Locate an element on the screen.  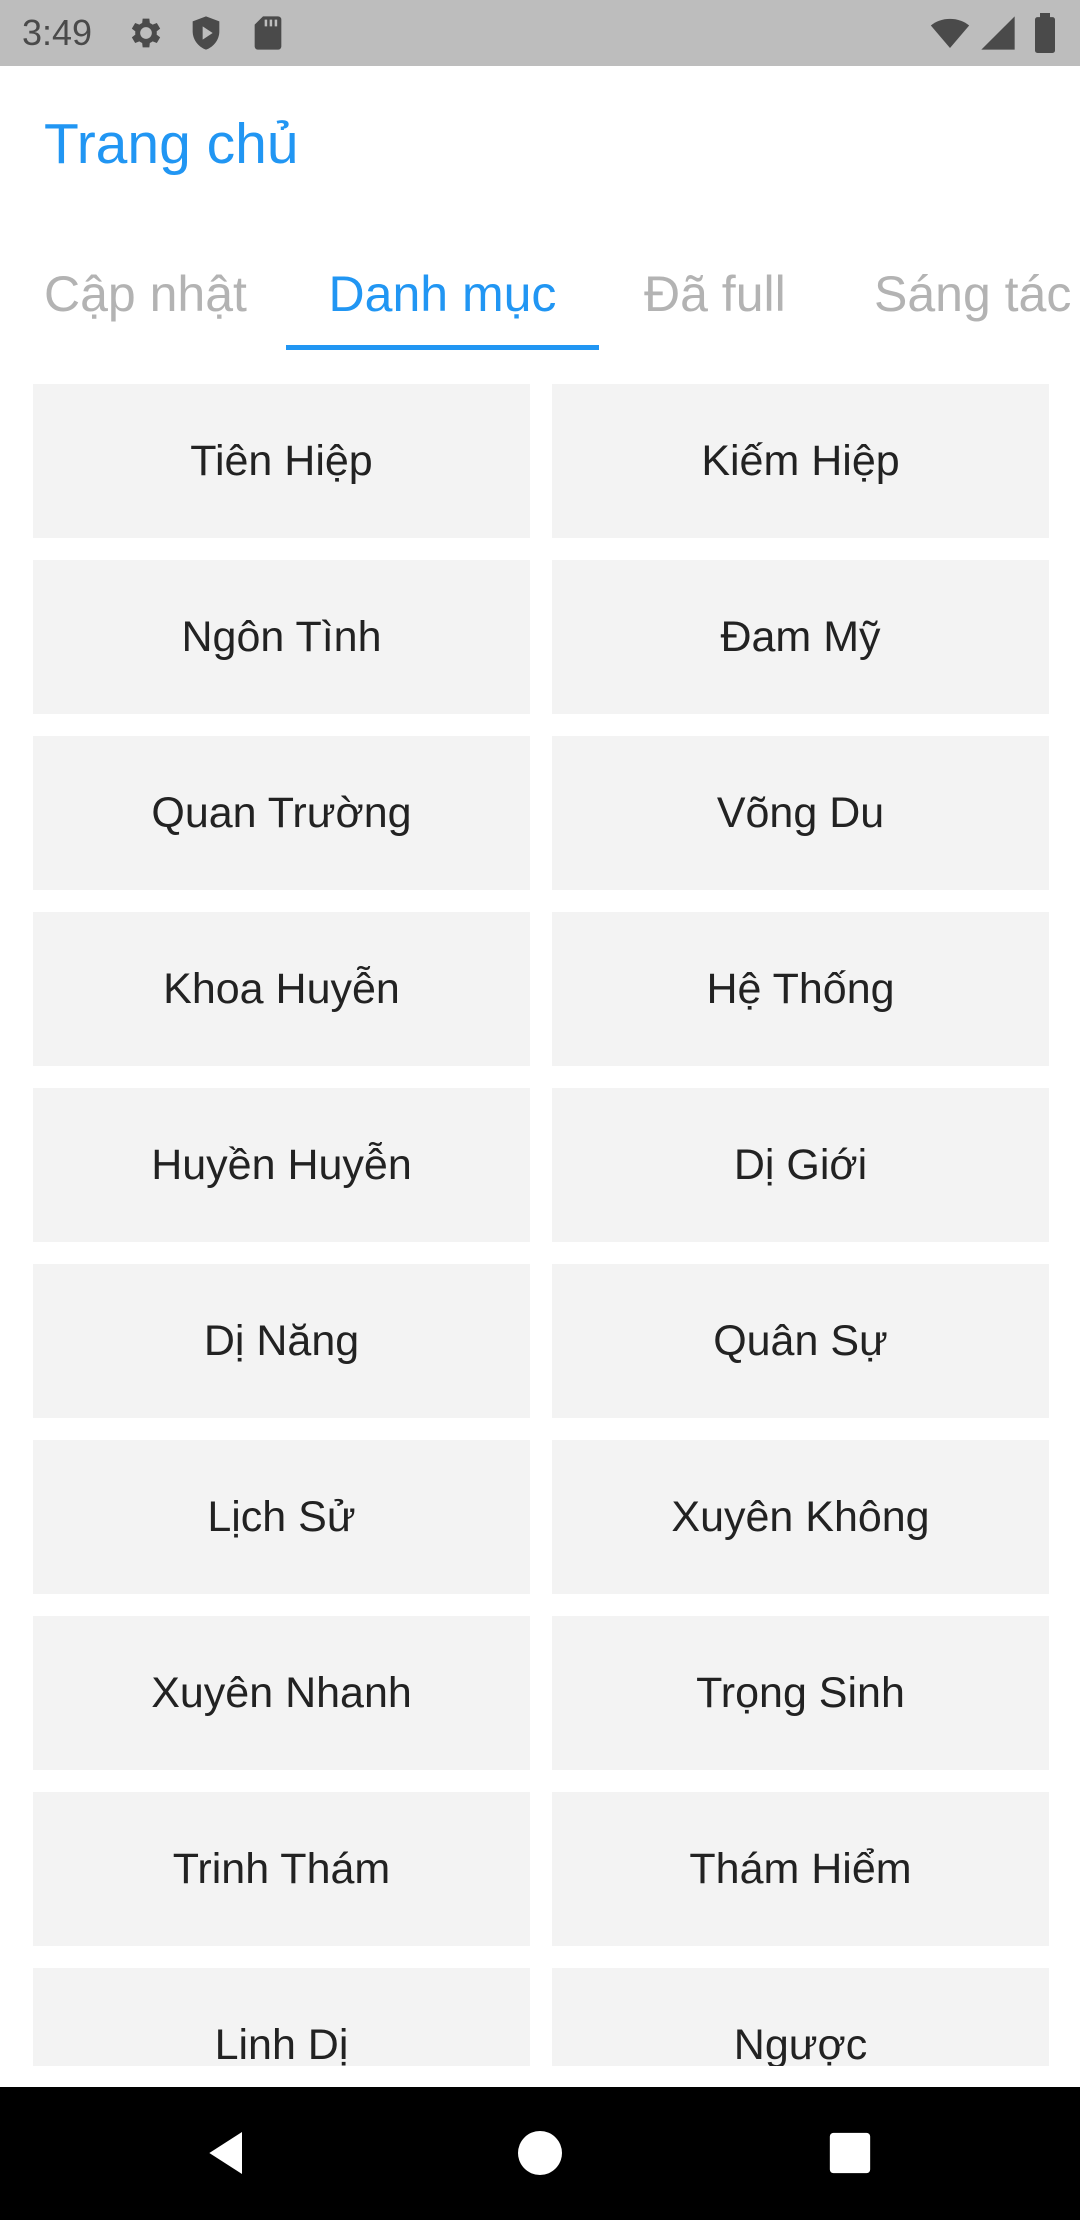
page-title: Trang chủ is located at coordinates (171, 144).